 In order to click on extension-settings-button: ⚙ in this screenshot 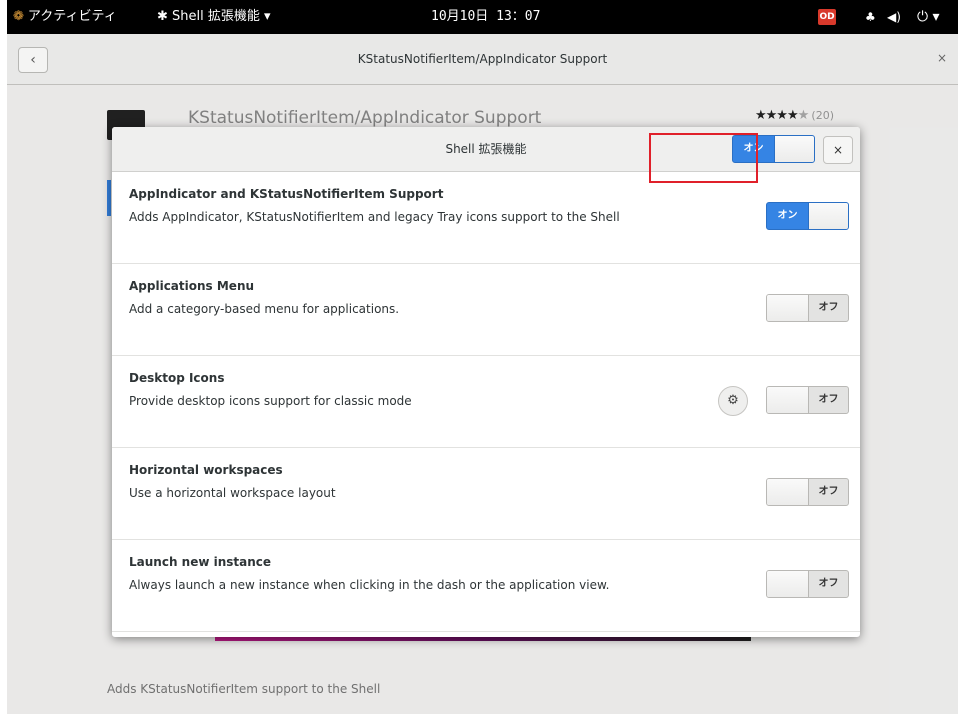, I will do `click(733, 401)`.